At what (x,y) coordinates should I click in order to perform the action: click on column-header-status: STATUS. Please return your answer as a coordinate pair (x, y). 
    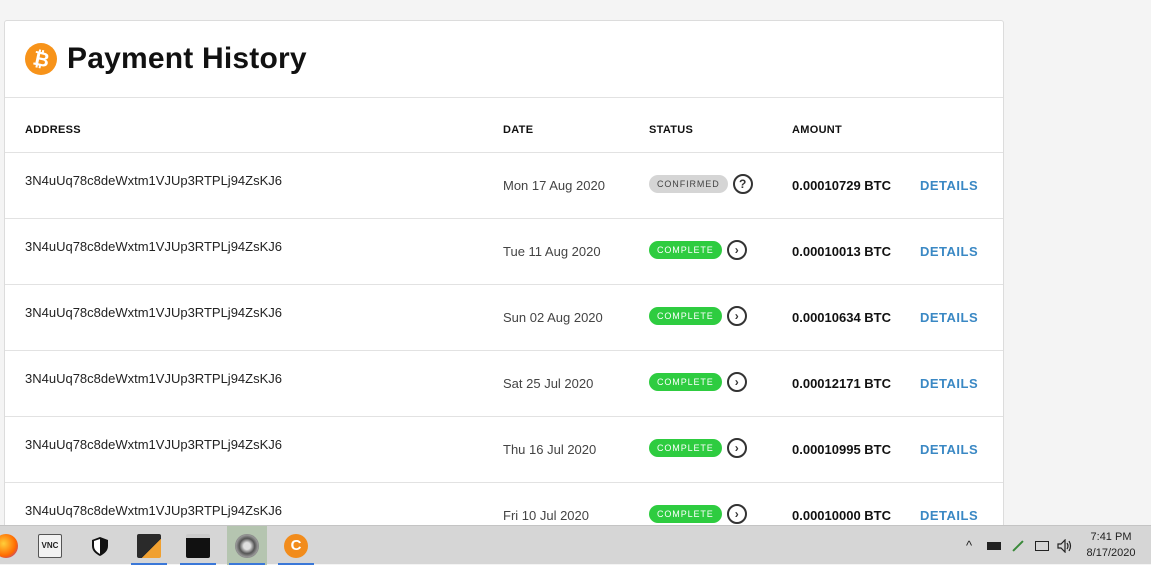
    Looking at the image, I should click on (671, 130).